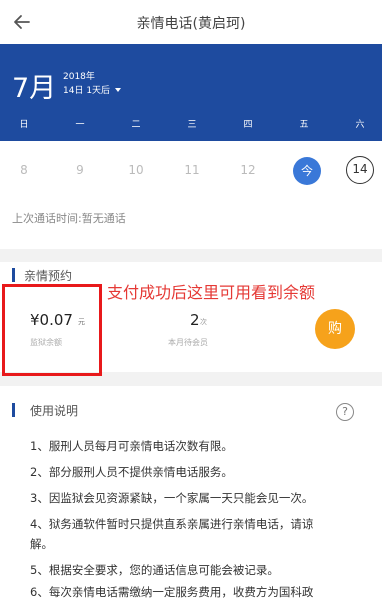 The width and height of the screenshot is (382, 600). I want to click on question-circle-icon: ?, so click(345, 412).